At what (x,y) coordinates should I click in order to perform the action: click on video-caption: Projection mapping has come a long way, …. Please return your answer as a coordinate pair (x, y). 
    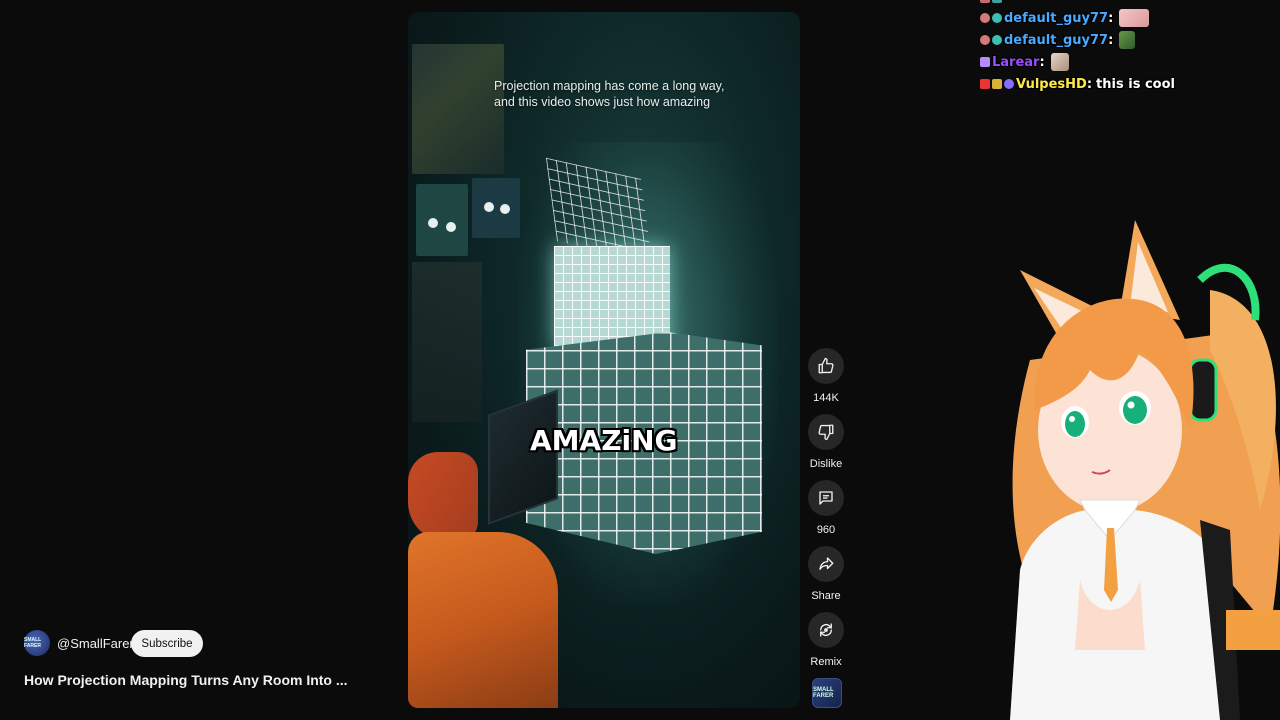
    Looking at the image, I should click on (624, 94).